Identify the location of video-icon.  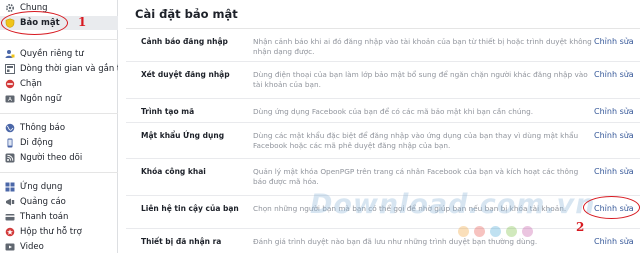
(10, 247).